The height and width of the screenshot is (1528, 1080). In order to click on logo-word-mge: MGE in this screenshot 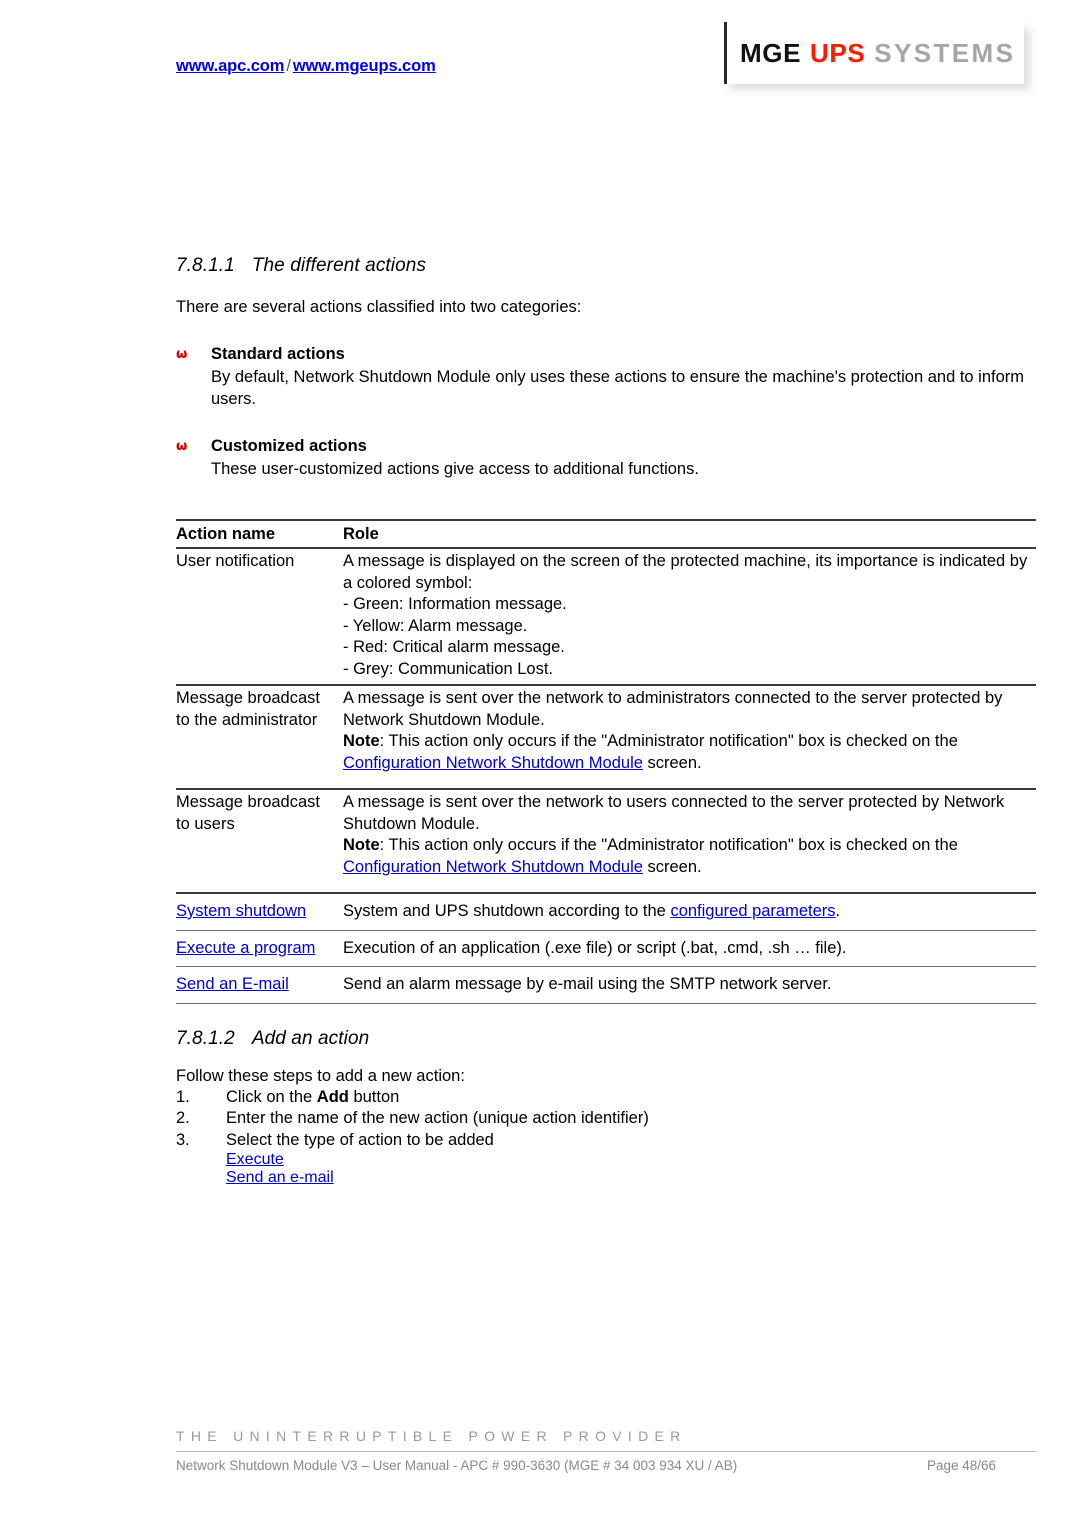, I will do `click(771, 52)`.